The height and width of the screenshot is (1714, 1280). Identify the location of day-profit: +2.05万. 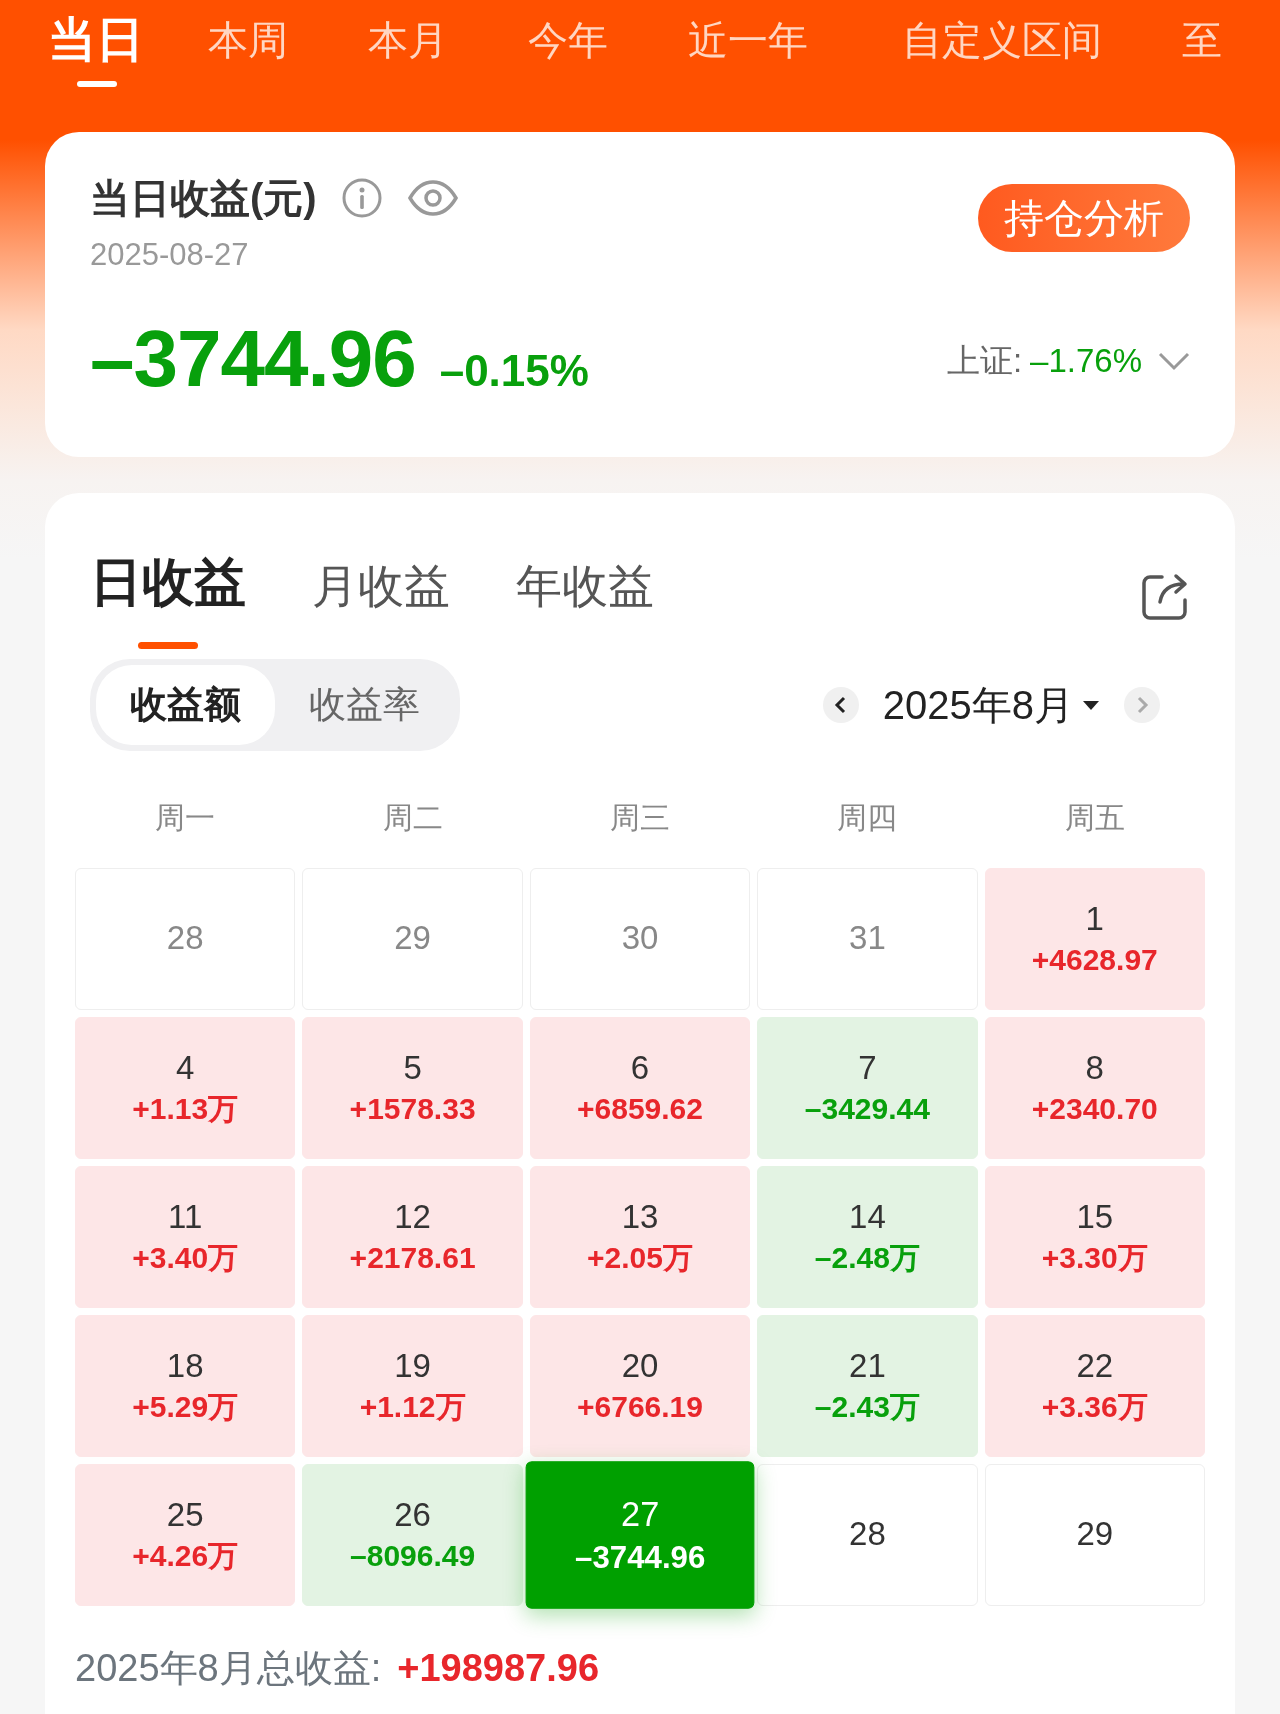
(640, 1258).